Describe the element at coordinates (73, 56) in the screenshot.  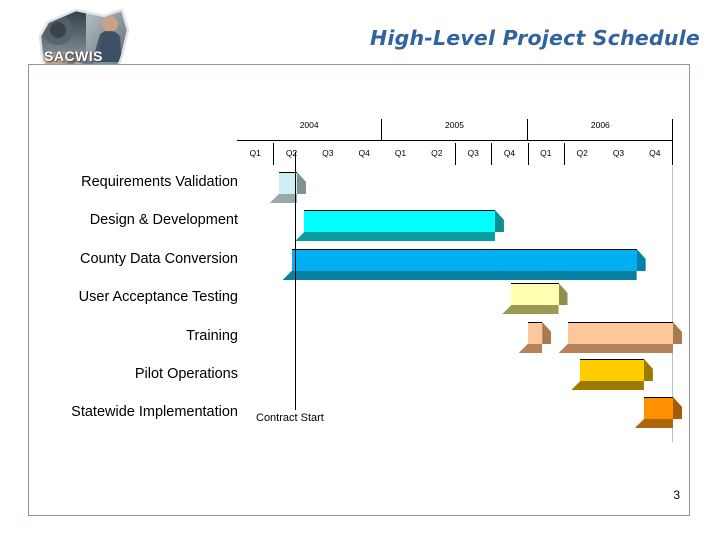
I see `logo-label: SACWIS` at that location.